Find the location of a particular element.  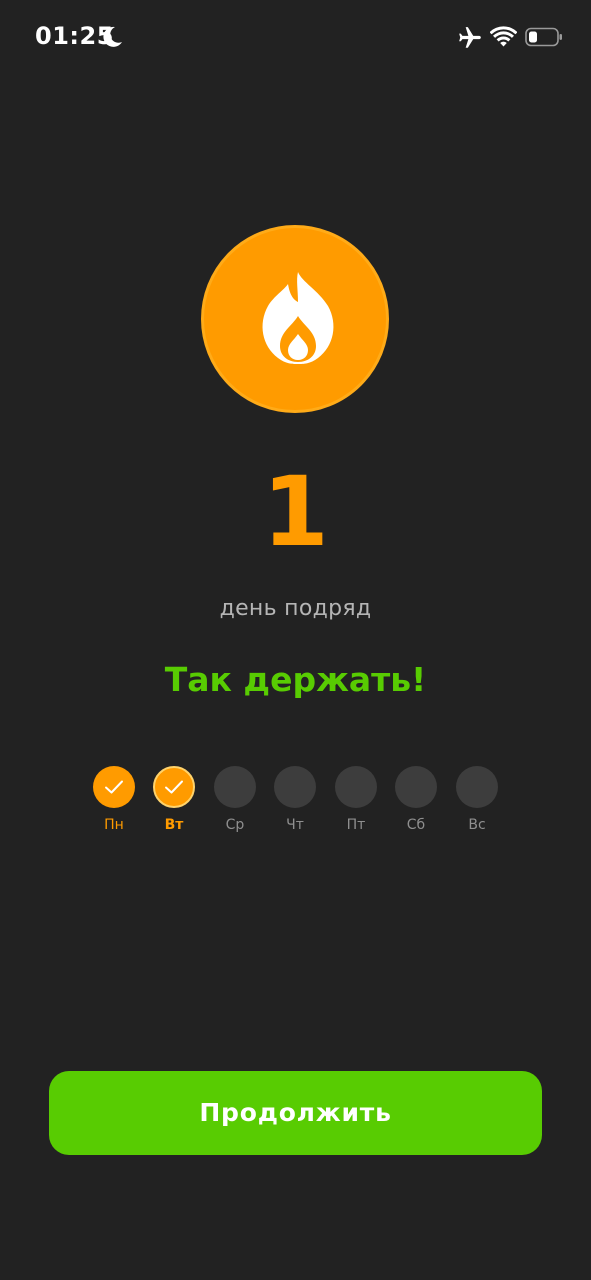

day-label: Чт is located at coordinates (295, 825).